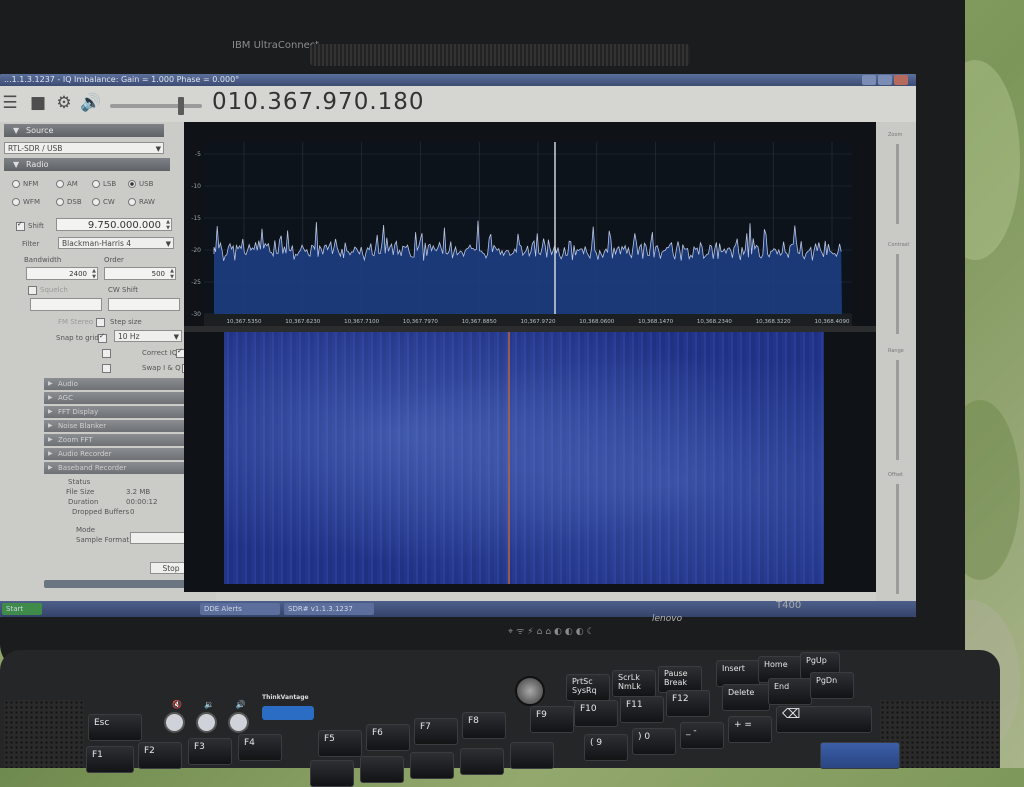  I want to click on filter-label: Filter, so click(31, 244).